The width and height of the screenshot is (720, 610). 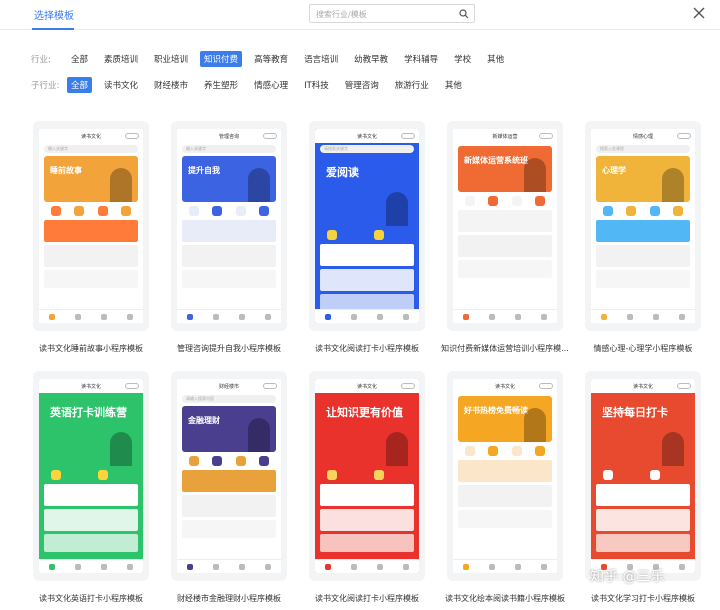 I want to click on sub-industry-filter: 子行业: 全部 读书文化 财经楼市 养生塑形 情感心理 IT科技 管理咨询 旅游行业 其他, so click(x=252, y=85).